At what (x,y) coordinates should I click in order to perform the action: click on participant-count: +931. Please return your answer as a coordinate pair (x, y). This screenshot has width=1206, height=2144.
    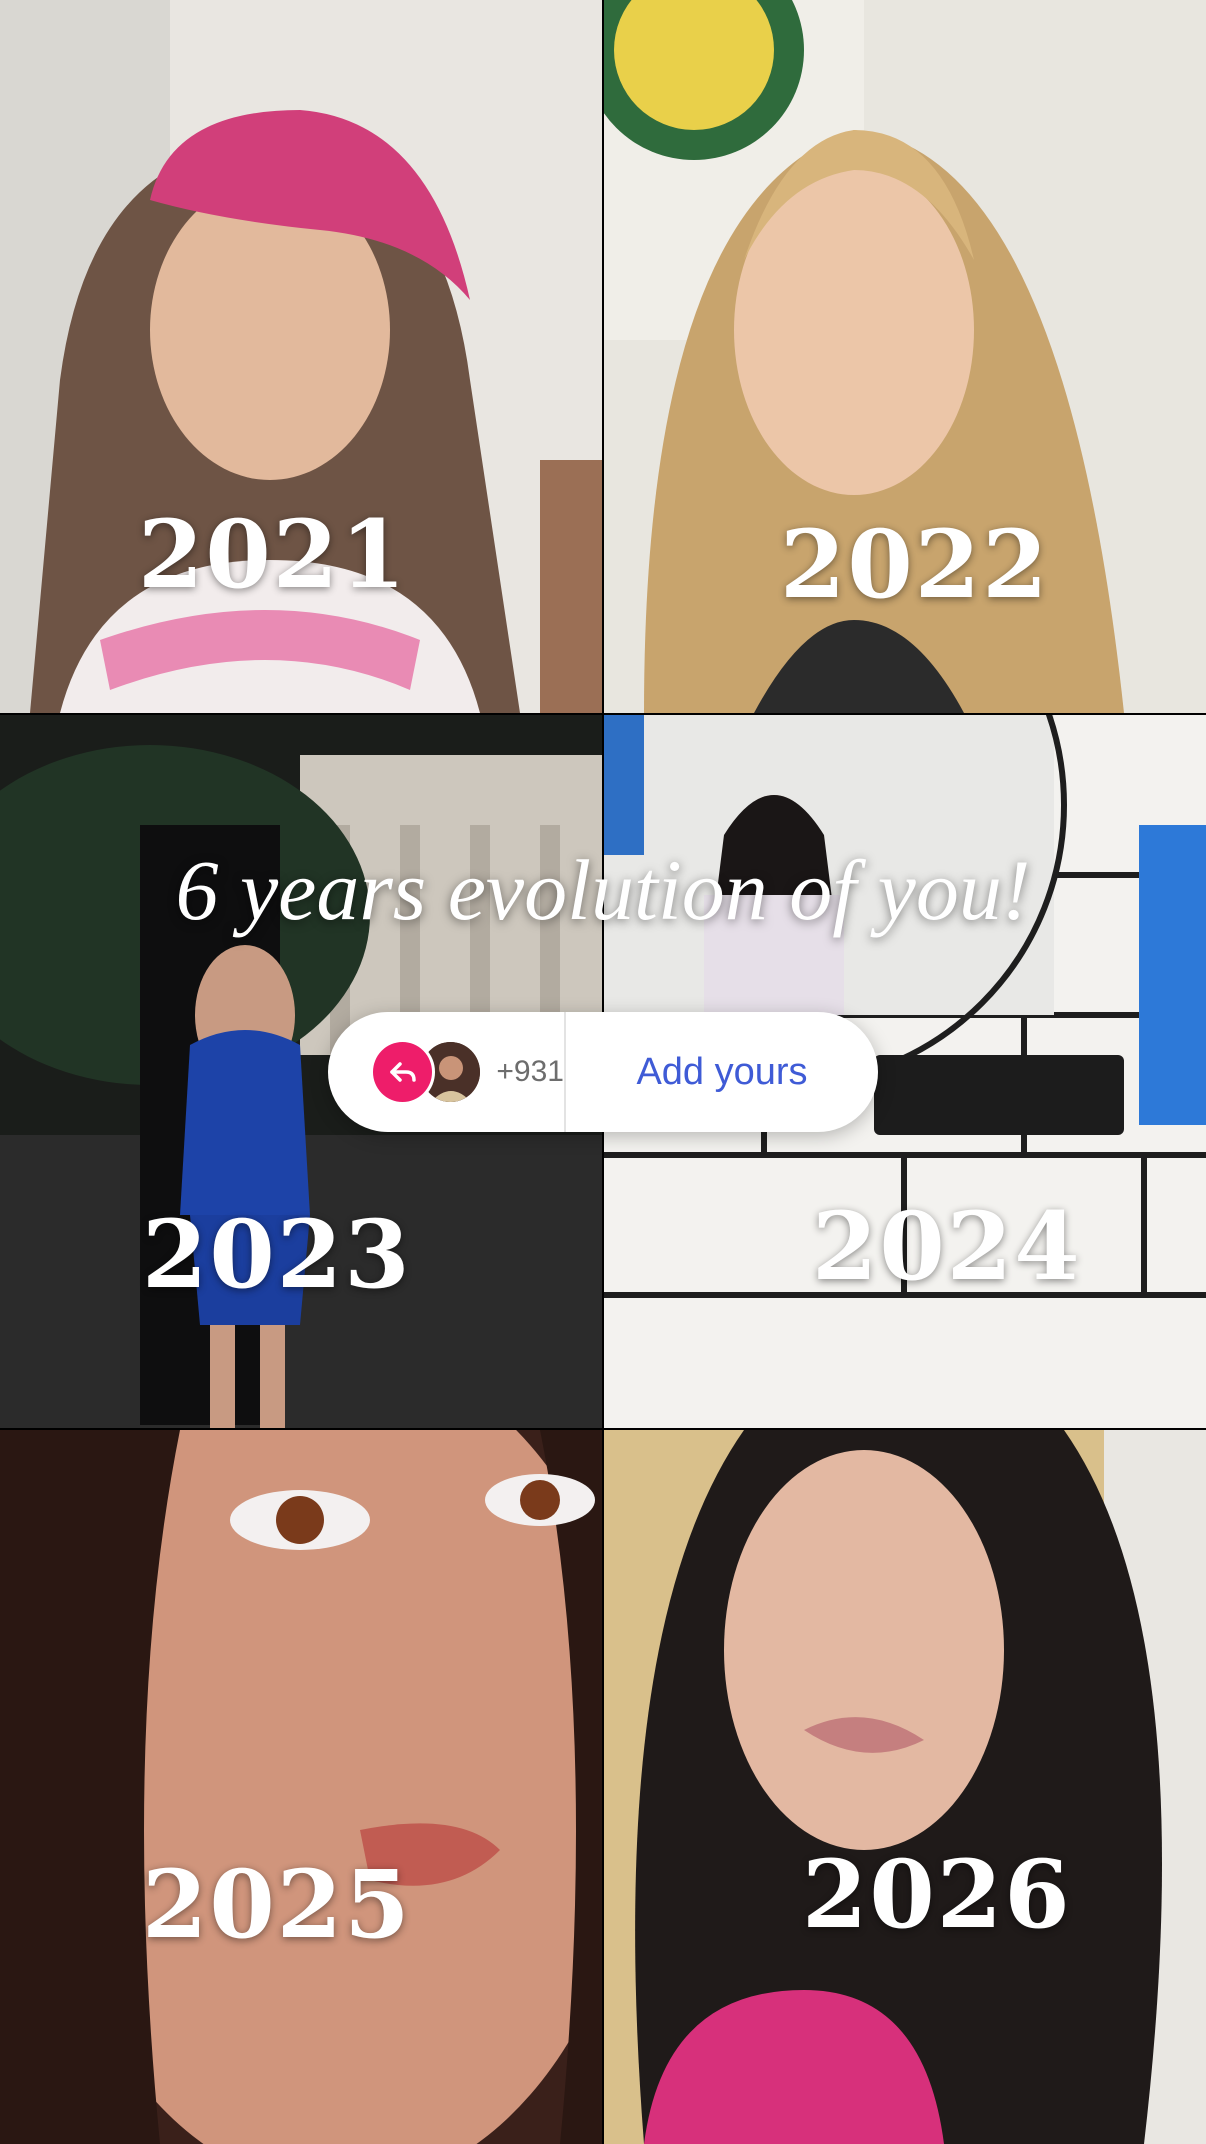
    Looking at the image, I should click on (530, 1071).